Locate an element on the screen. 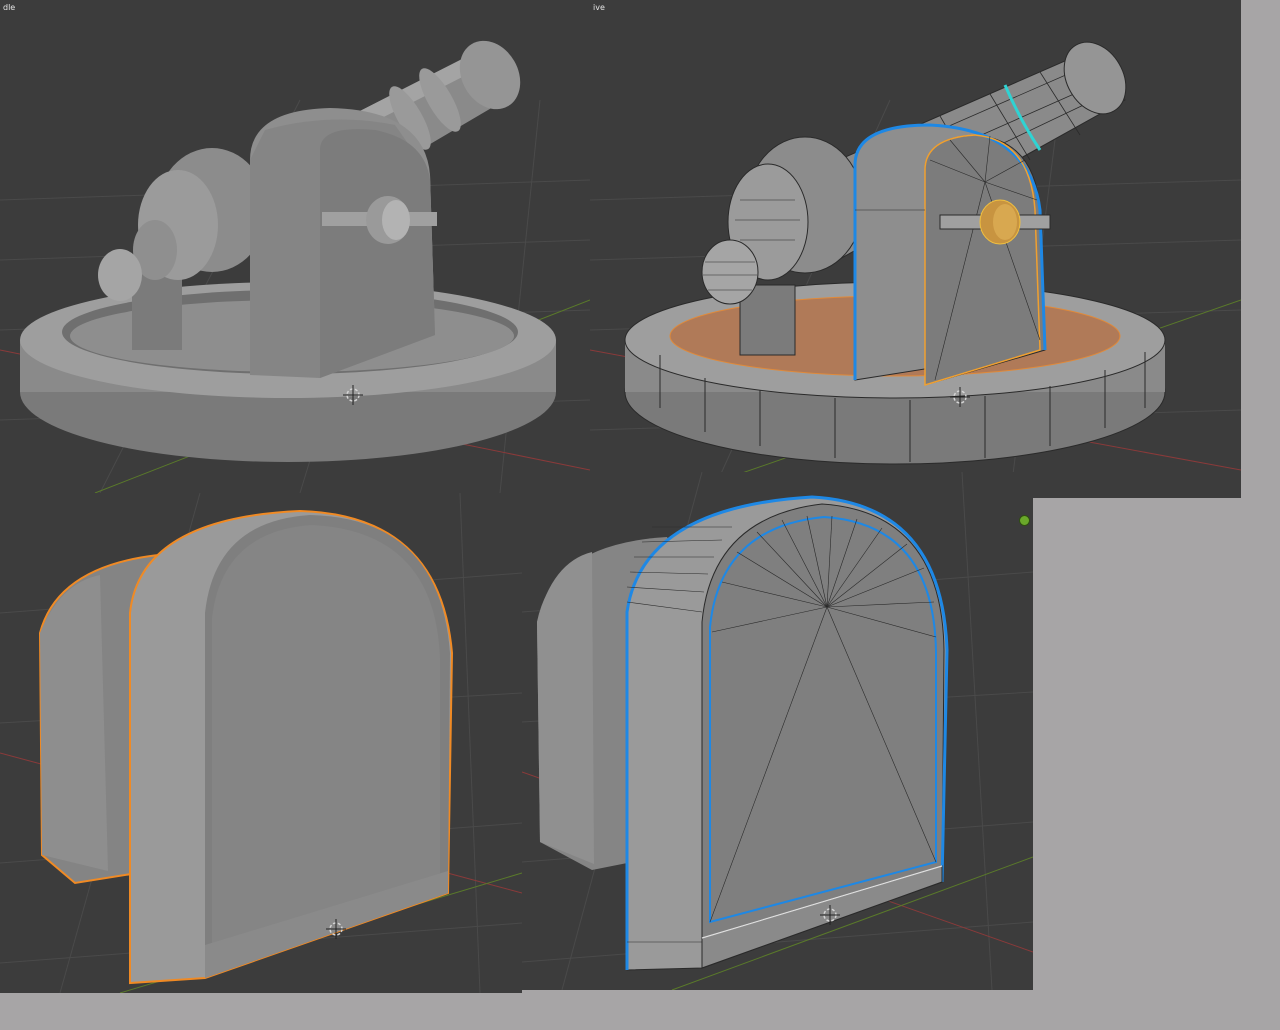  viewport-header-label: ive is located at coordinates (599, 7).